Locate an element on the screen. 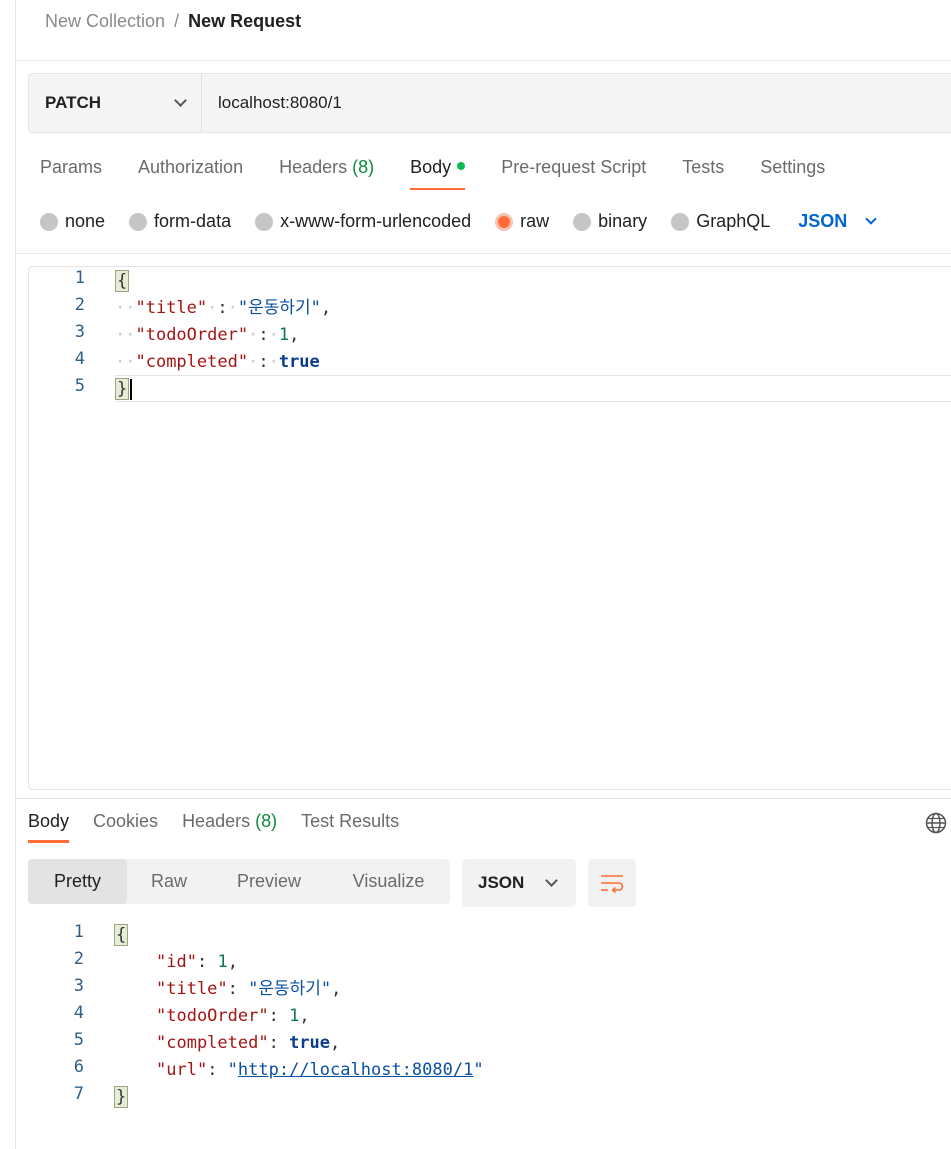 This screenshot has width=951, height=1149. tab-headers: Headers (8) is located at coordinates (326, 173).